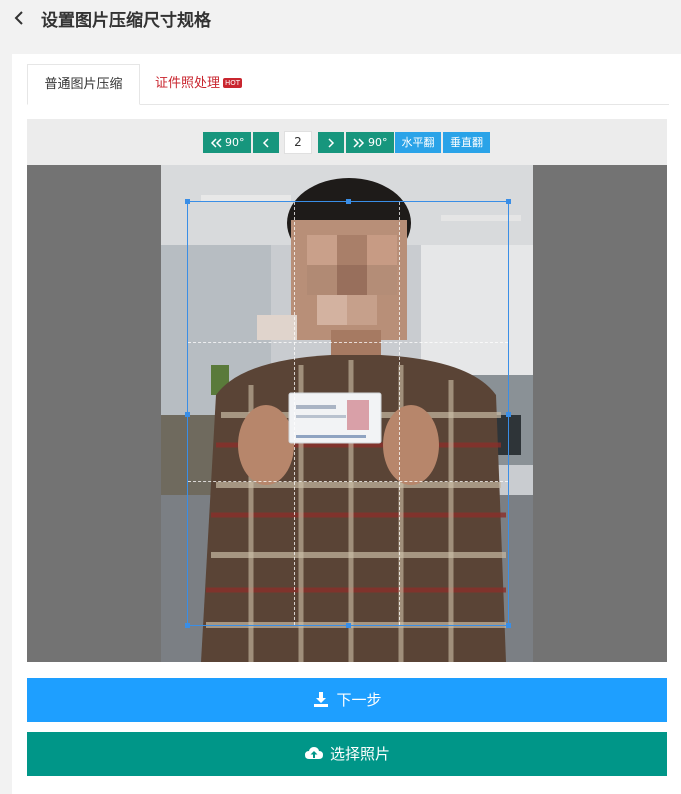 The width and height of the screenshot is (681, 794). I want to click on next-step-button: 下一步, so click(347, 700).